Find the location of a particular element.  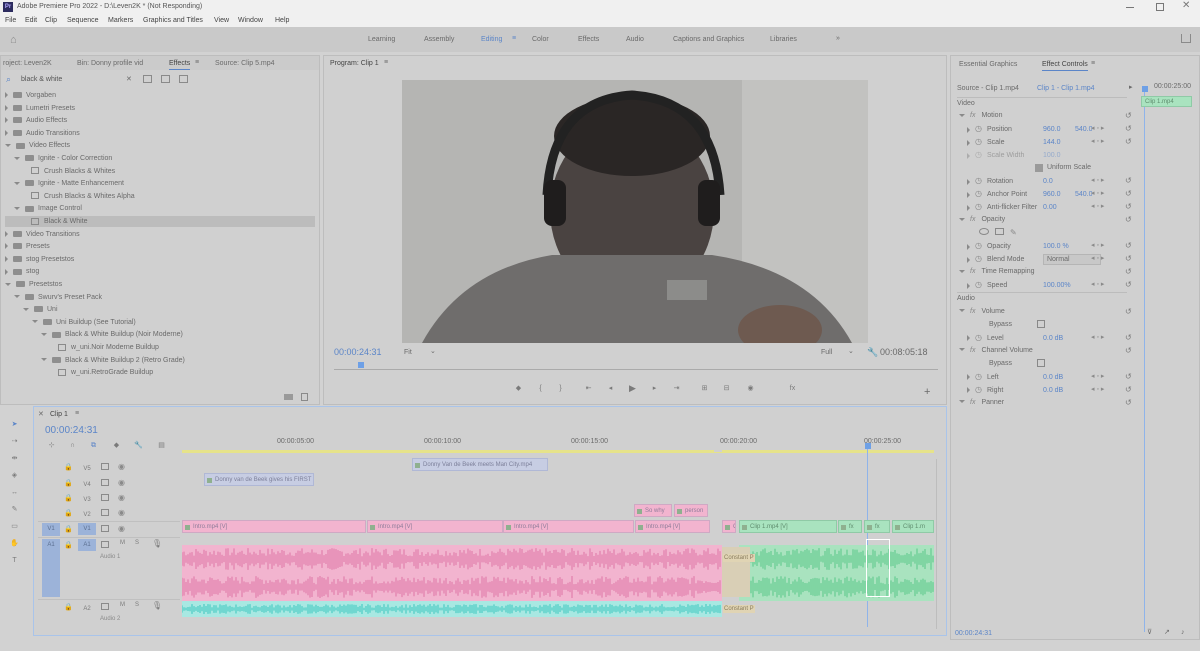

effects-tree-item: Uni Buildup (See Tutorial) is located at coordinates (70, 322).